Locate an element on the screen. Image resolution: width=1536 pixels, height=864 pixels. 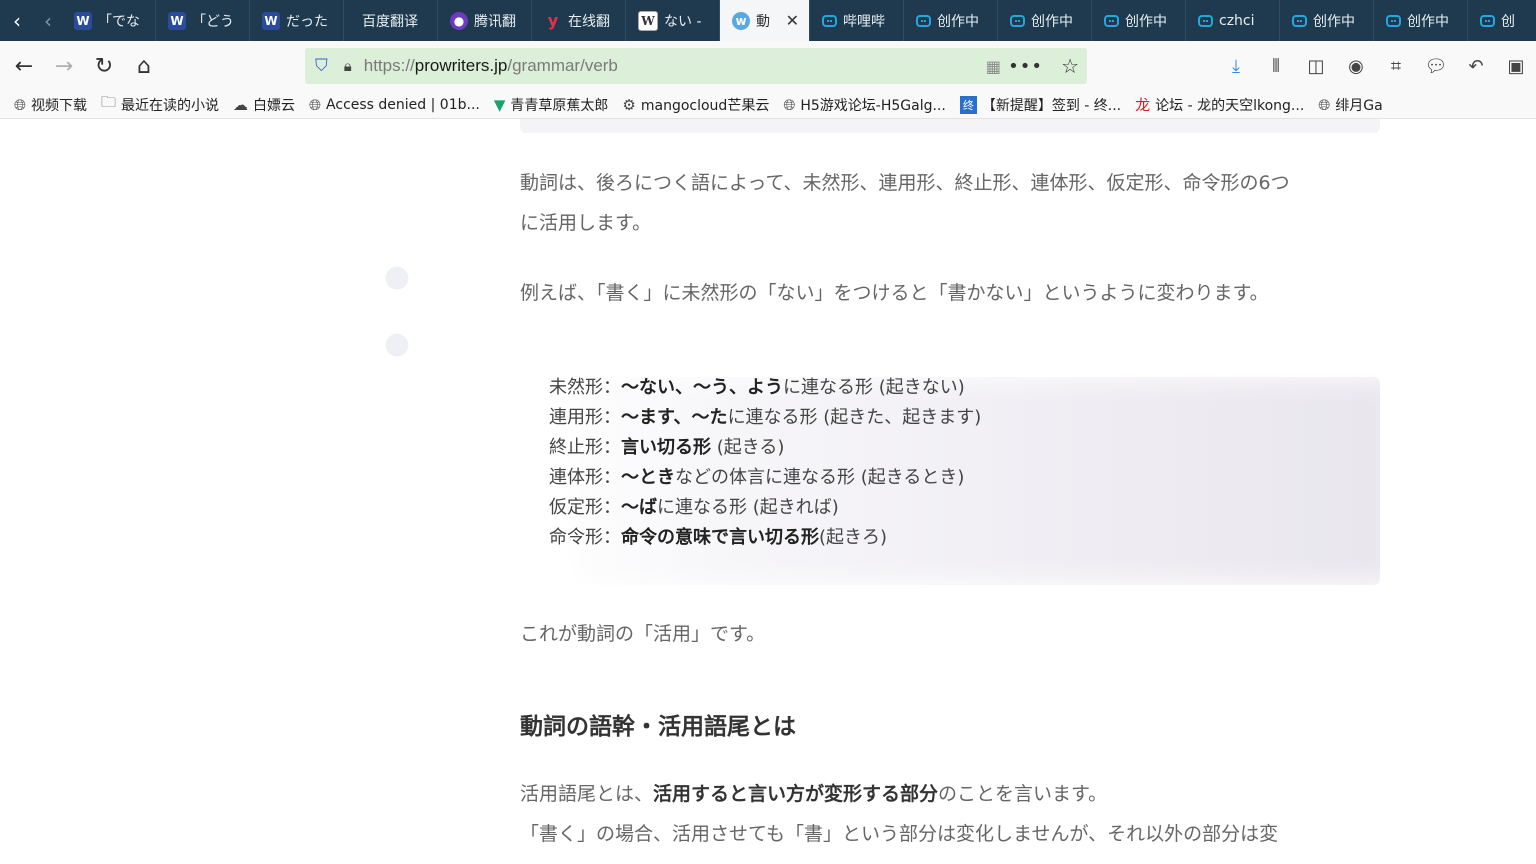
sidebar-icon: ◫ is located at coordinates (1316, 66).